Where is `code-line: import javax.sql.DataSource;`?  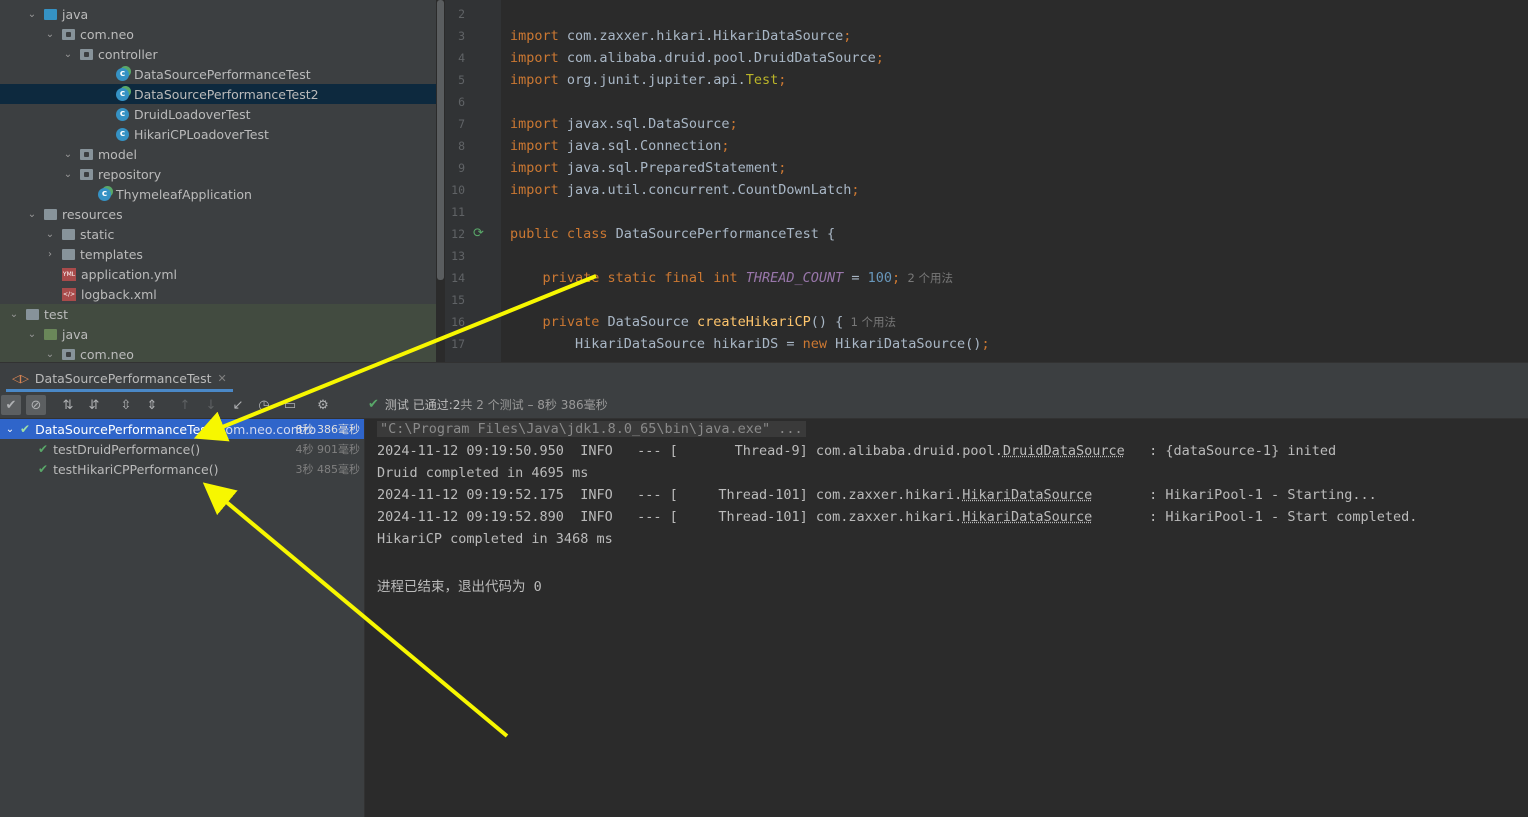 code-line: import javax.sql.DataSource; is located at coordinates (624, 124).